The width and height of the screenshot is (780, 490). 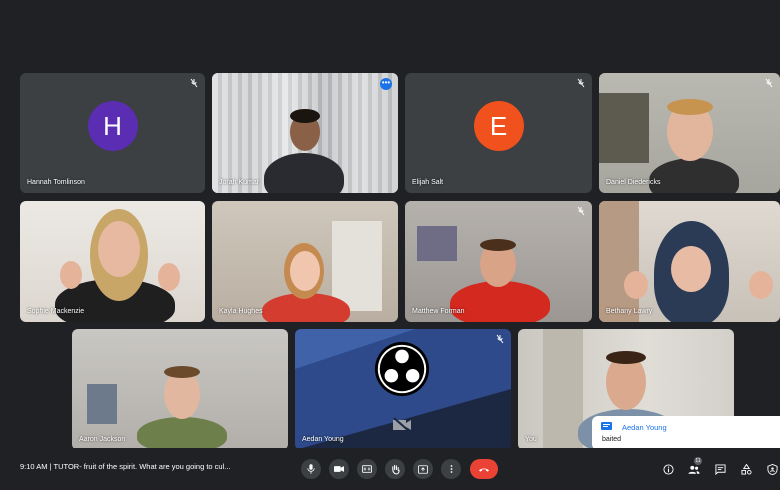 I want to click on activities-shapes-icon, so click(x=746, y=469).